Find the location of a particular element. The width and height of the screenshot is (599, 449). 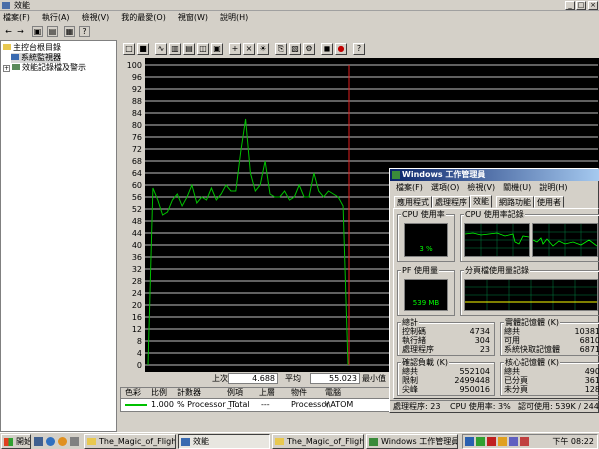

system-tray: 下午 08:22 is located at coordinates (530, 441).